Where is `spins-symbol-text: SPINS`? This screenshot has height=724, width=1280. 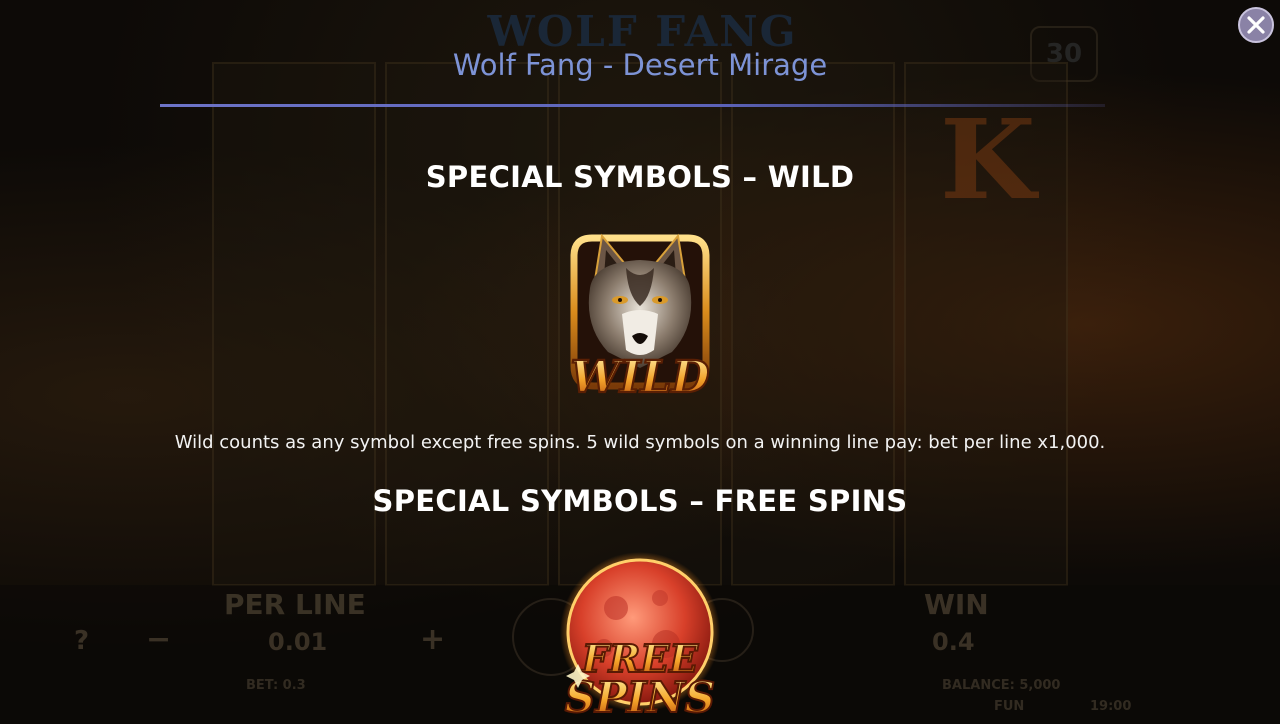 spins-symbol-text: SPINS is located at coordinates (640, 696).